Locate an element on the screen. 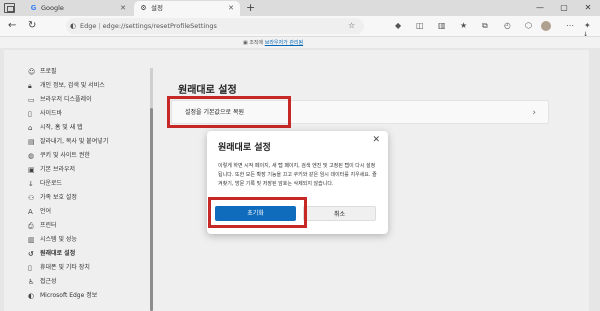  sidebar-scrollbar-thumb is located at coordinates (151, 209).